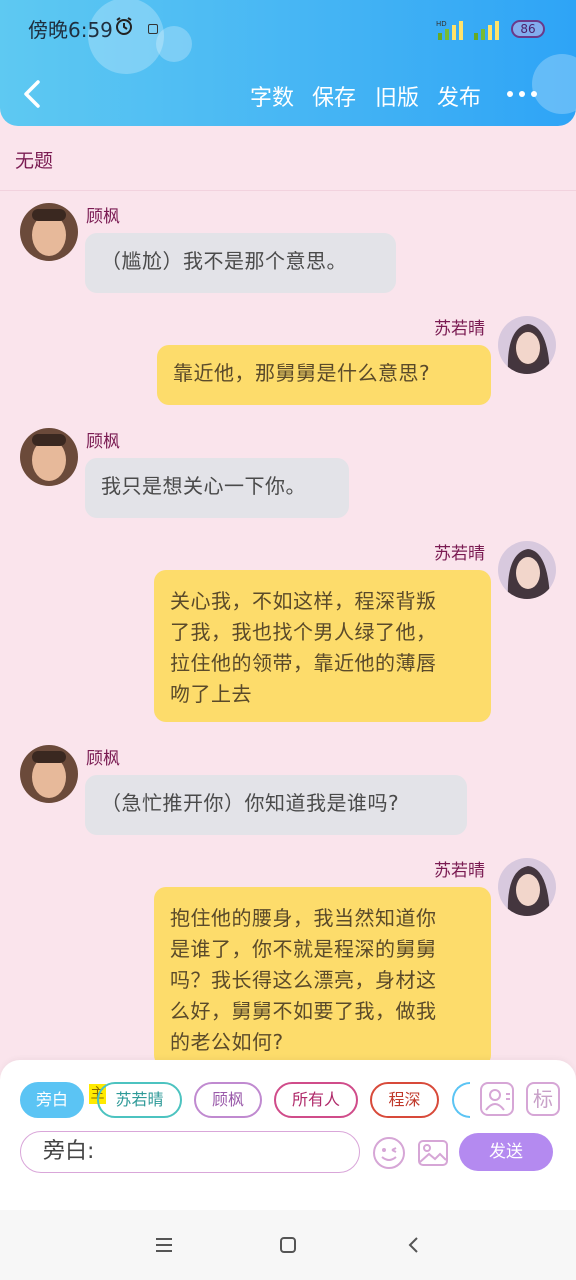 Image resolution: width=576 pixels, height=1280 pixels. I want to click on message-line: 抱住他的腰身，我当然知道你, so click(303, 918).